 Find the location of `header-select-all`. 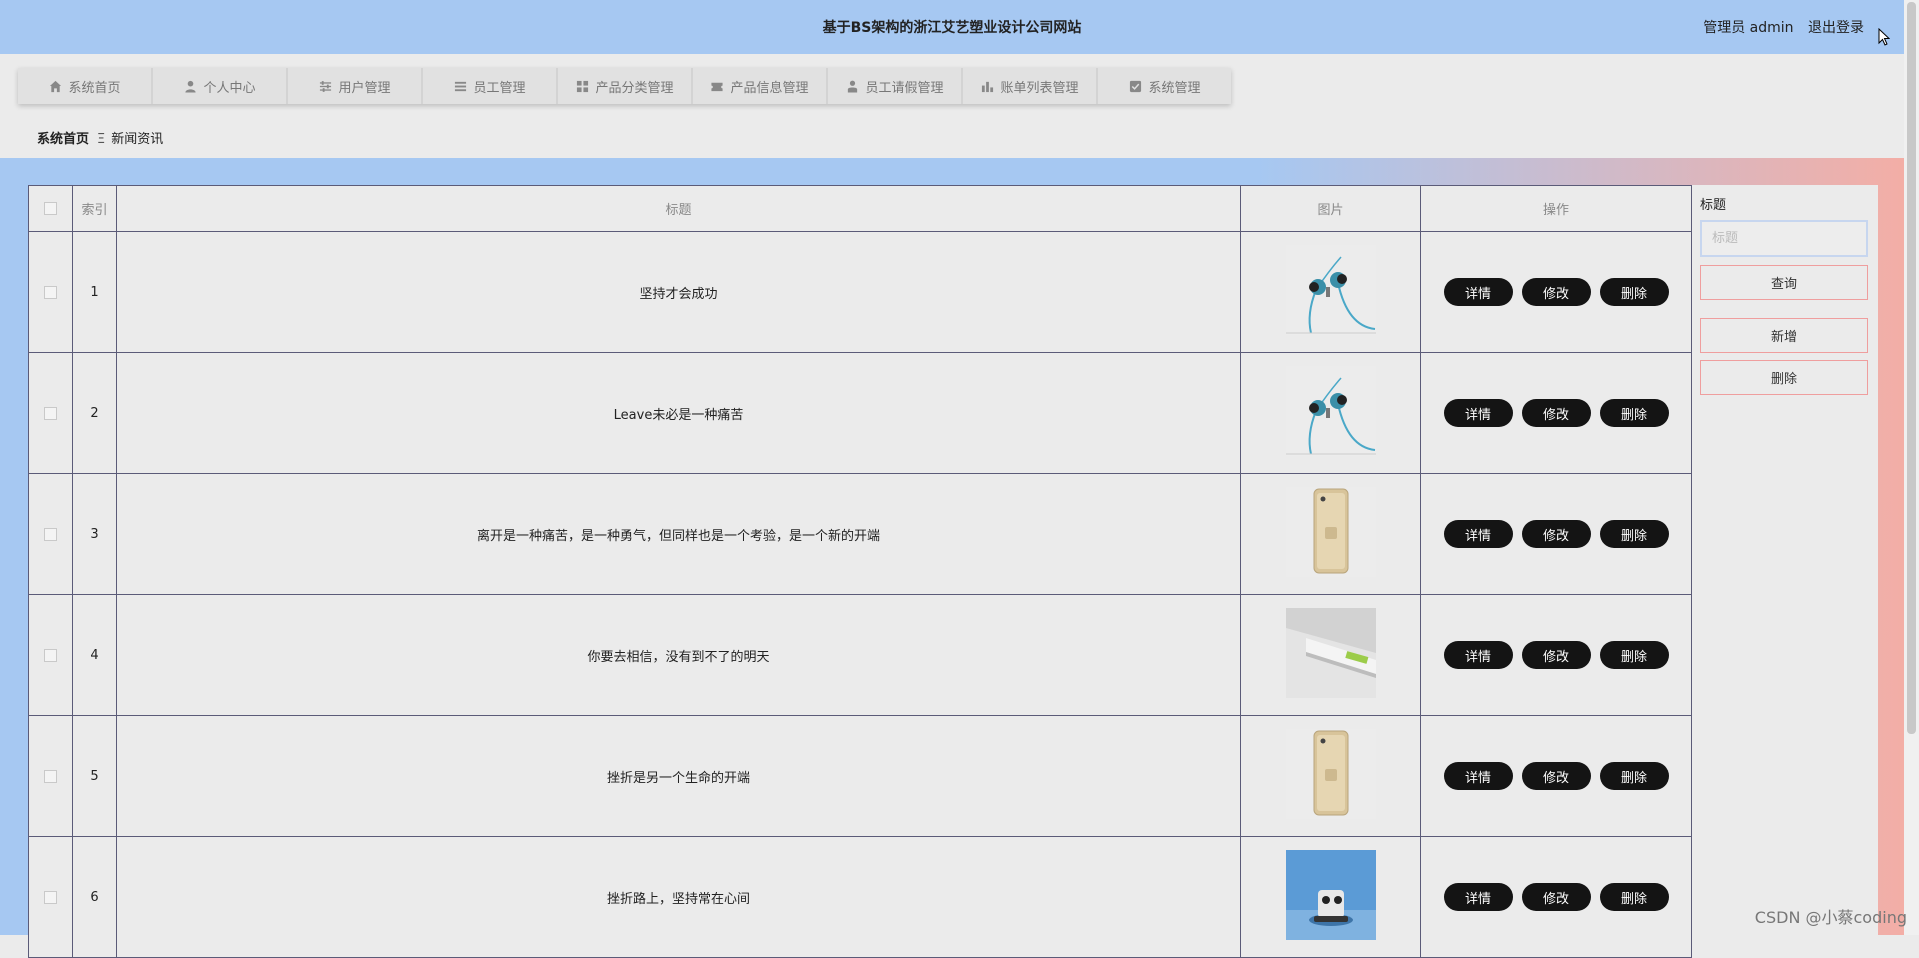

header-select-all is located at coordinates (50, 208).